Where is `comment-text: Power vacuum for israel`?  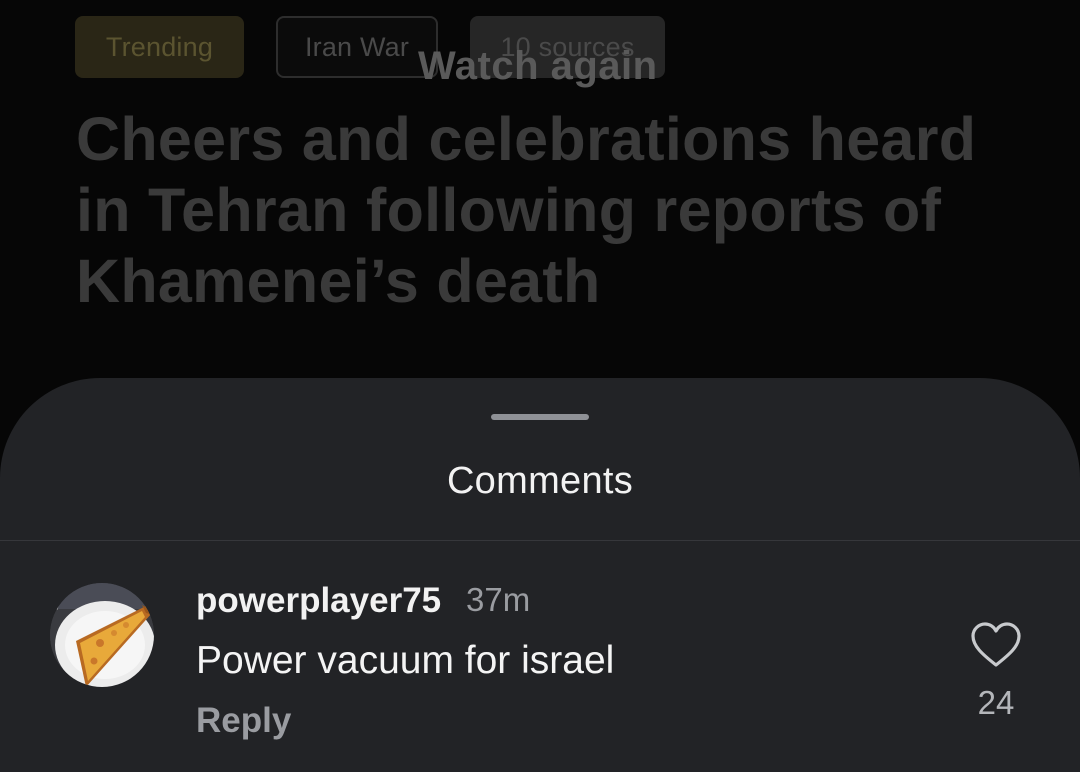
comment-text: Power vacuum for israel is located at coordinates (405, 660).